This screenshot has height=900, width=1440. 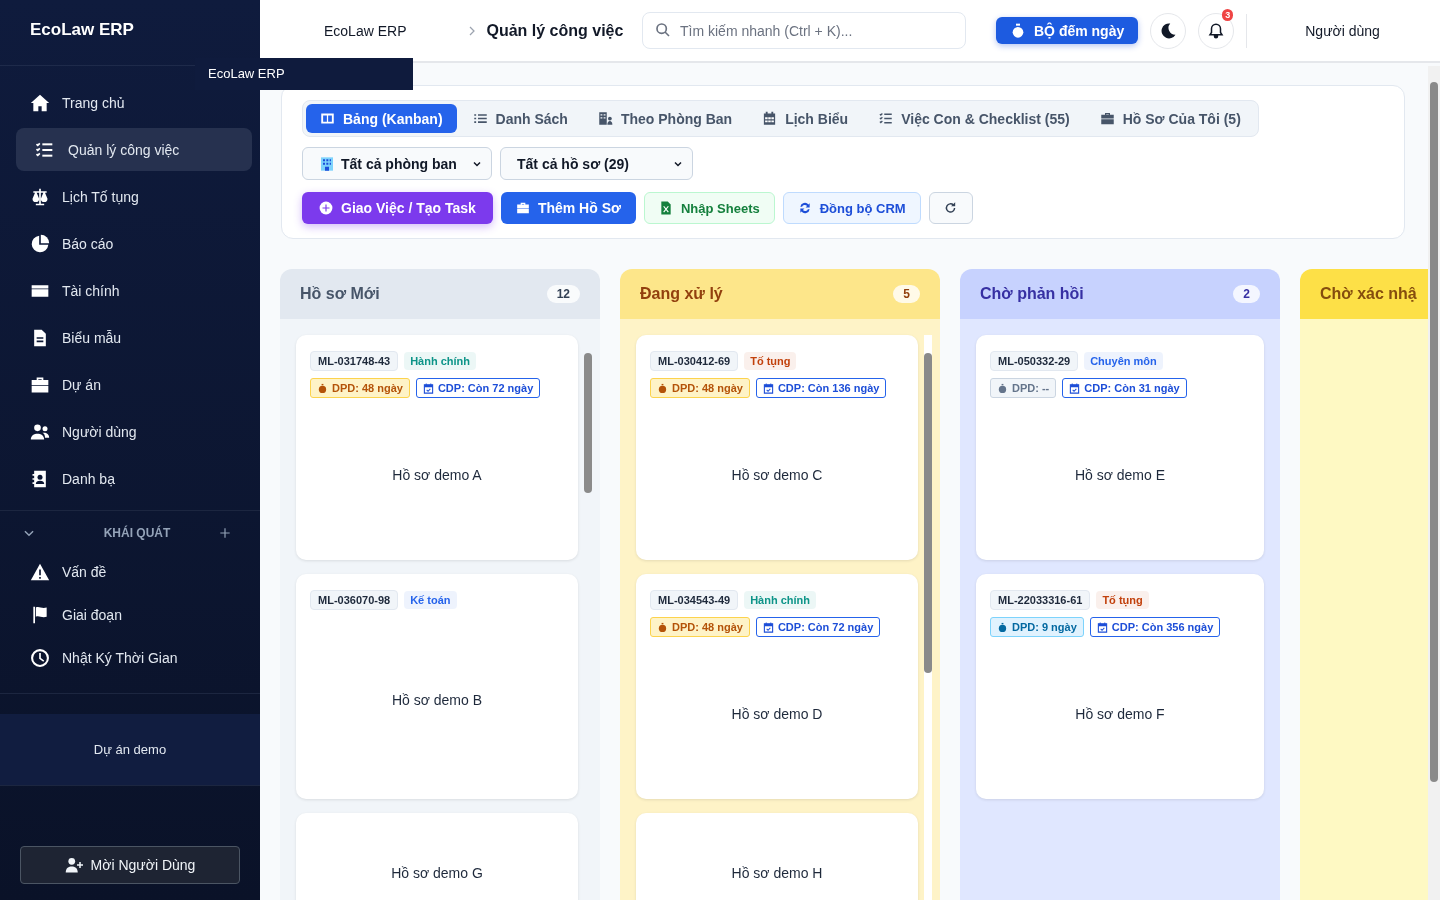 I want to click on tab: Lịch Biểu, so click(x=805, y=118).